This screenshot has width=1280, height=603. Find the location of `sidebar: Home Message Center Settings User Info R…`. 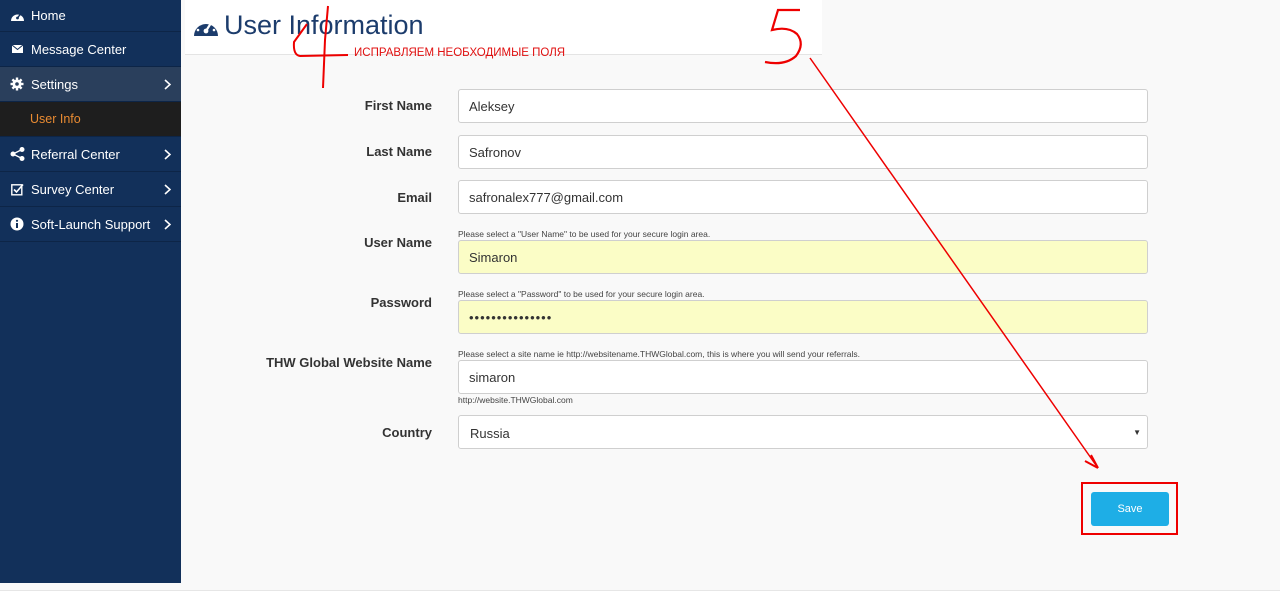

sidebar: Home Message Center Settings User Info R… is located at coordinates (90, 291).